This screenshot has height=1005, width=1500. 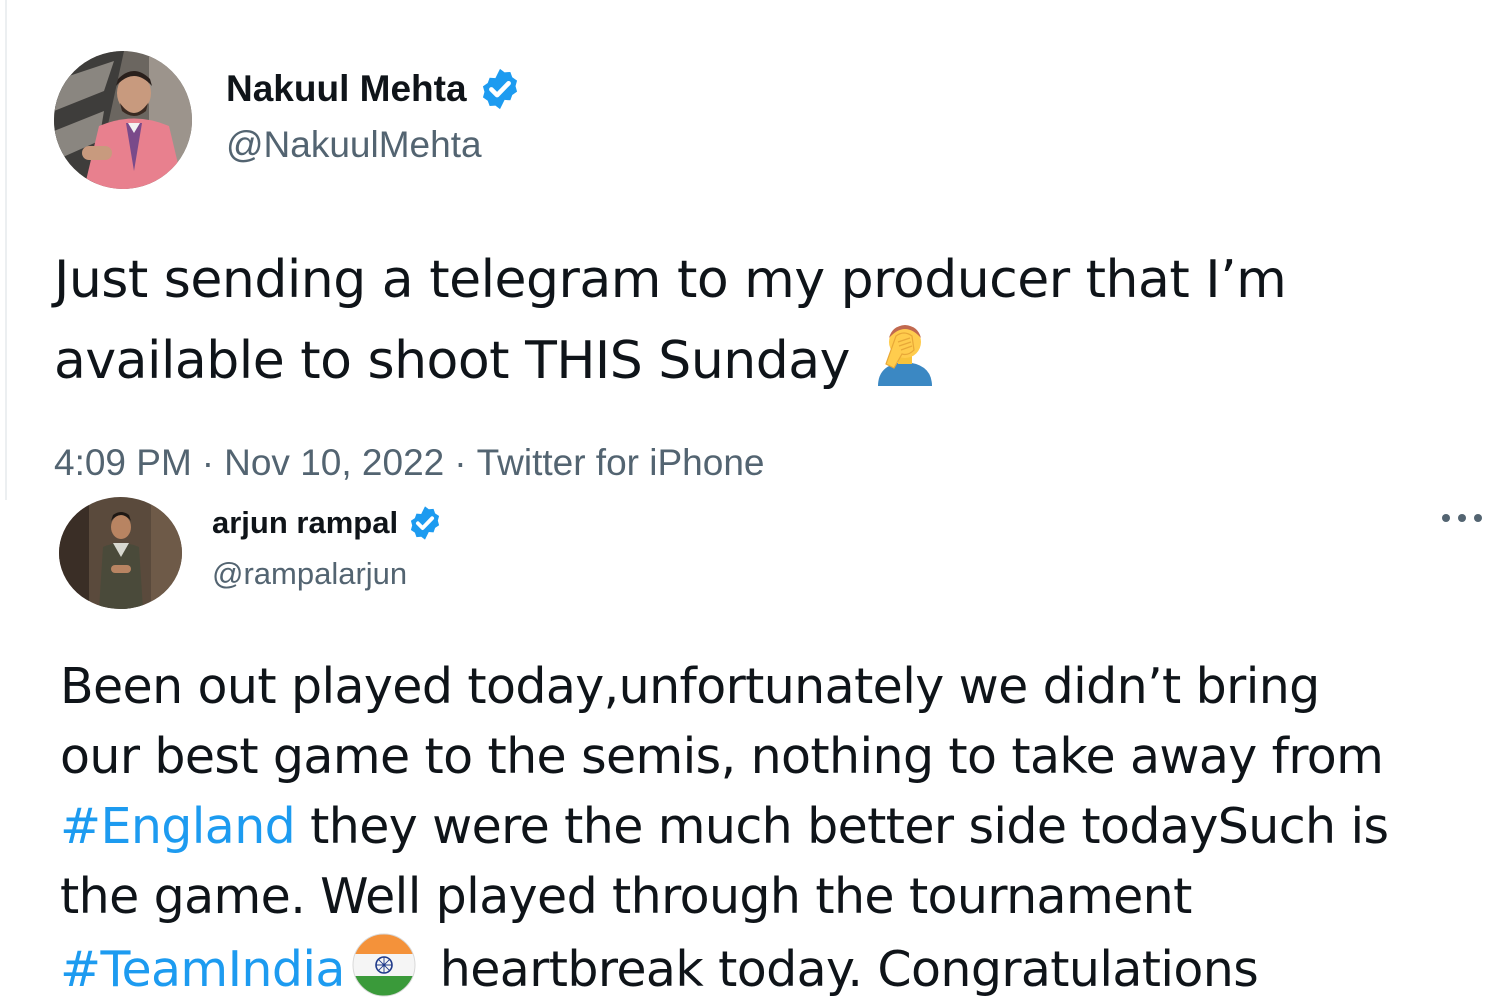 What do you see at coordinates (305, 522) in the screenshot?
I see `display-name-text: arjun rampal` at bounding box center [305, 522].